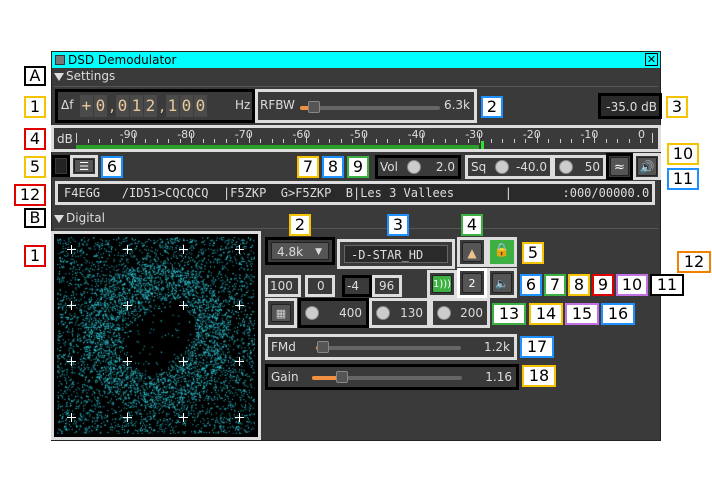 Image resolution: width=712 pixels, height=493 pixels. Describe the element at coordinates (354, 218) in the screenshot. I see `digital-section-header: Digital` at that location.